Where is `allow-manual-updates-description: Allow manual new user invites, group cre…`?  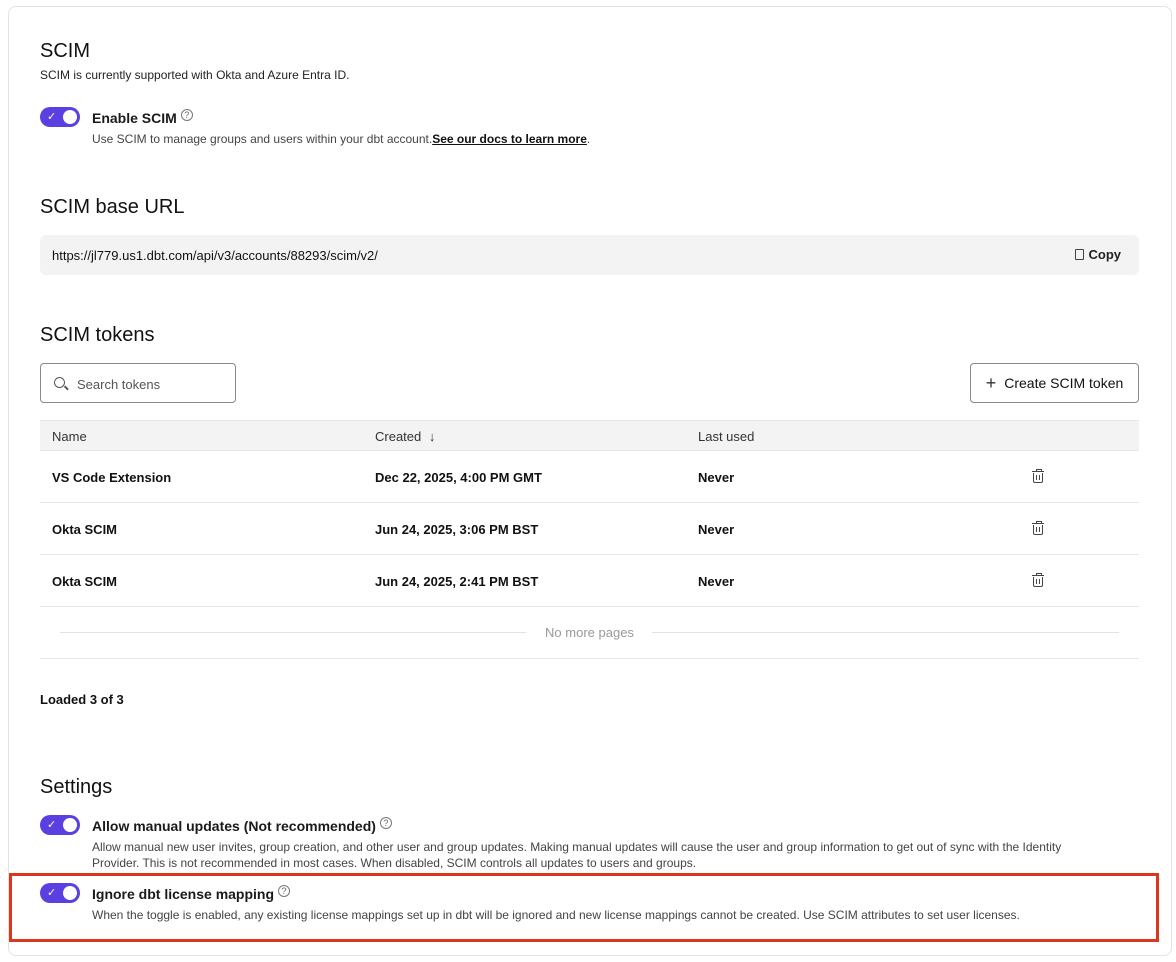 allow-manual-updates-description: Allow manual new user invites, group cre… is located at coordinates (617, 855).